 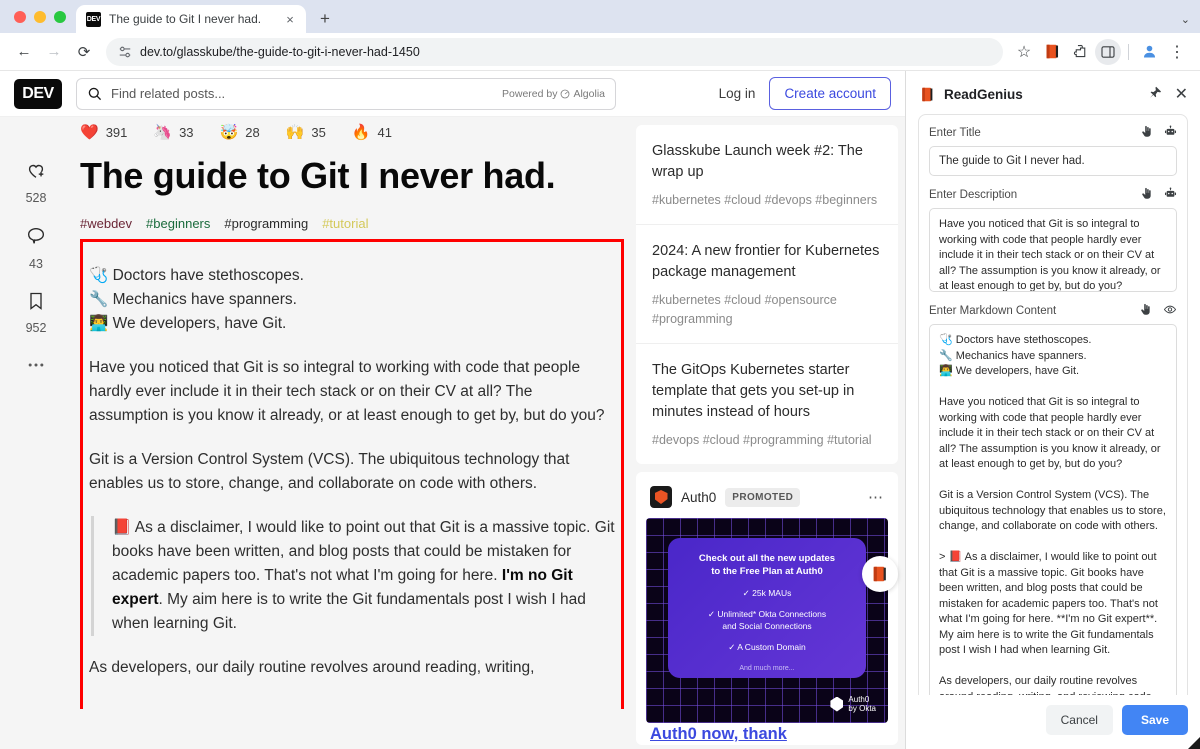 What do you see at coordinates (698, 497) in the screenshot?
I see `promo-sponsor-name: Auth0` at bounding box center [698, 497].